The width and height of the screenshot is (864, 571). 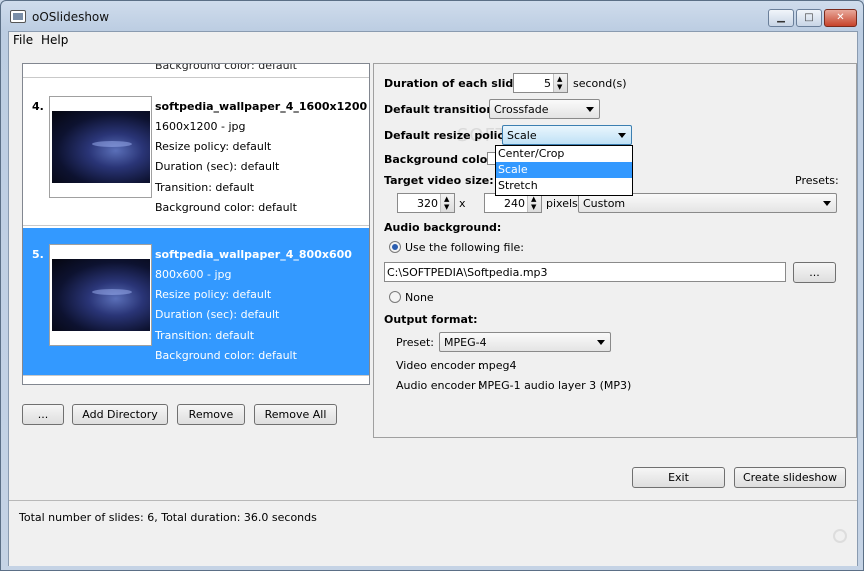 I want to click on x-label: x, so click(x=462, y=203).